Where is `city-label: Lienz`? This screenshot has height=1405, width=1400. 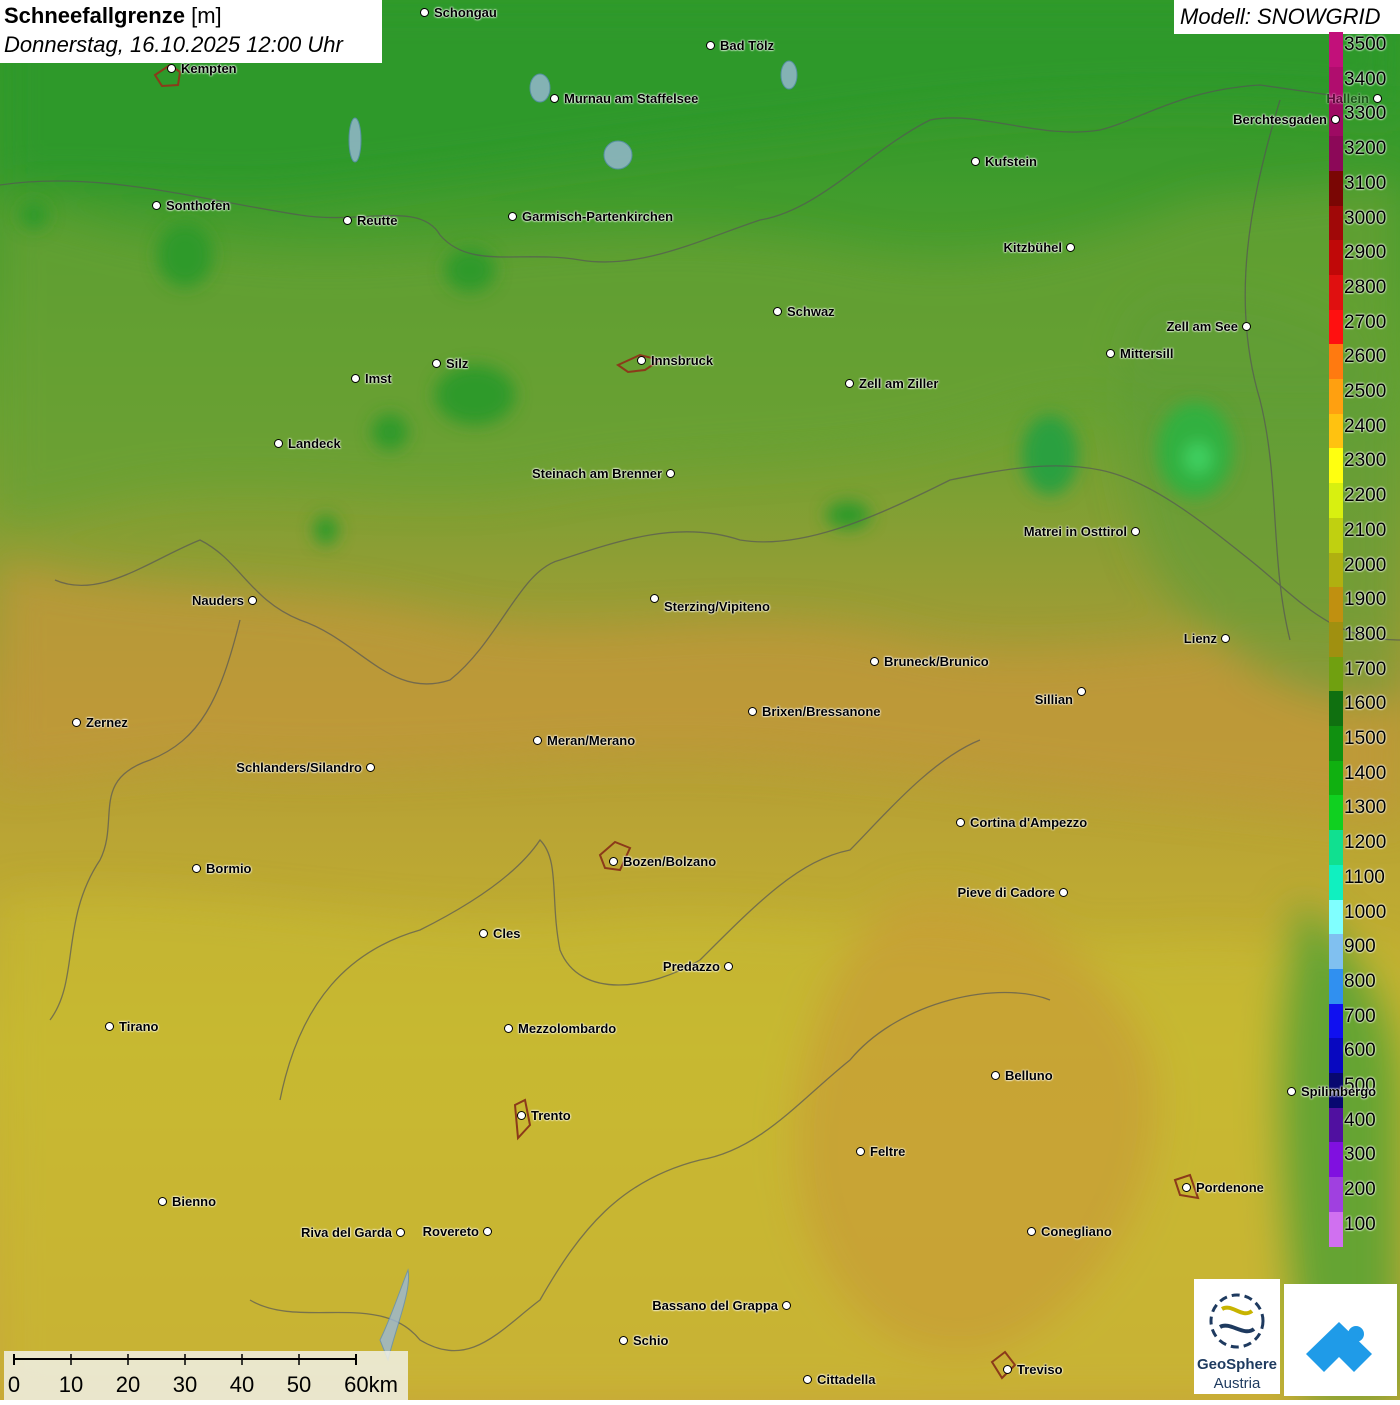 city-label: Lienz is located at coordinates (1200, 638).